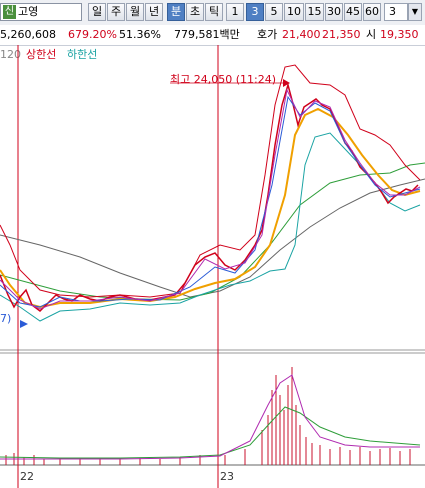 The width and height of the screenshot is (425, 488). I want to click on interval-30-button: 30, so click(334, 12).